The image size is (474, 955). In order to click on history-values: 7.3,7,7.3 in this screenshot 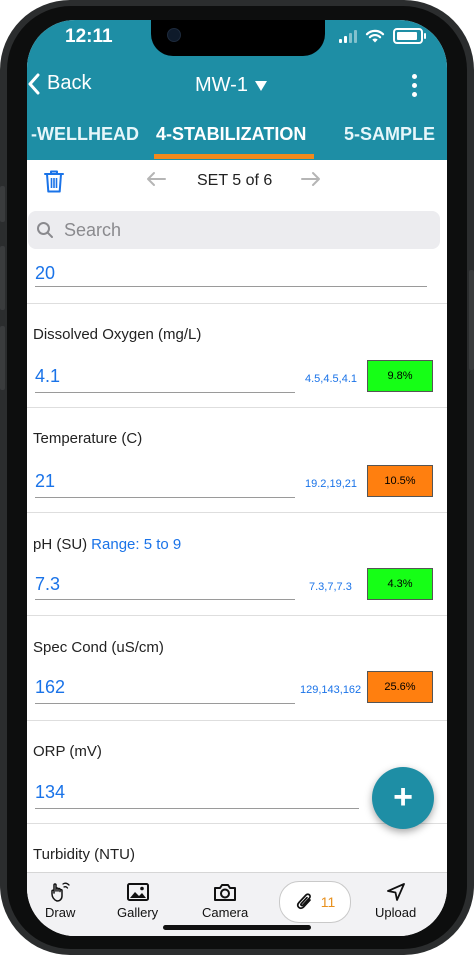, I will do `click(330, 587)`.